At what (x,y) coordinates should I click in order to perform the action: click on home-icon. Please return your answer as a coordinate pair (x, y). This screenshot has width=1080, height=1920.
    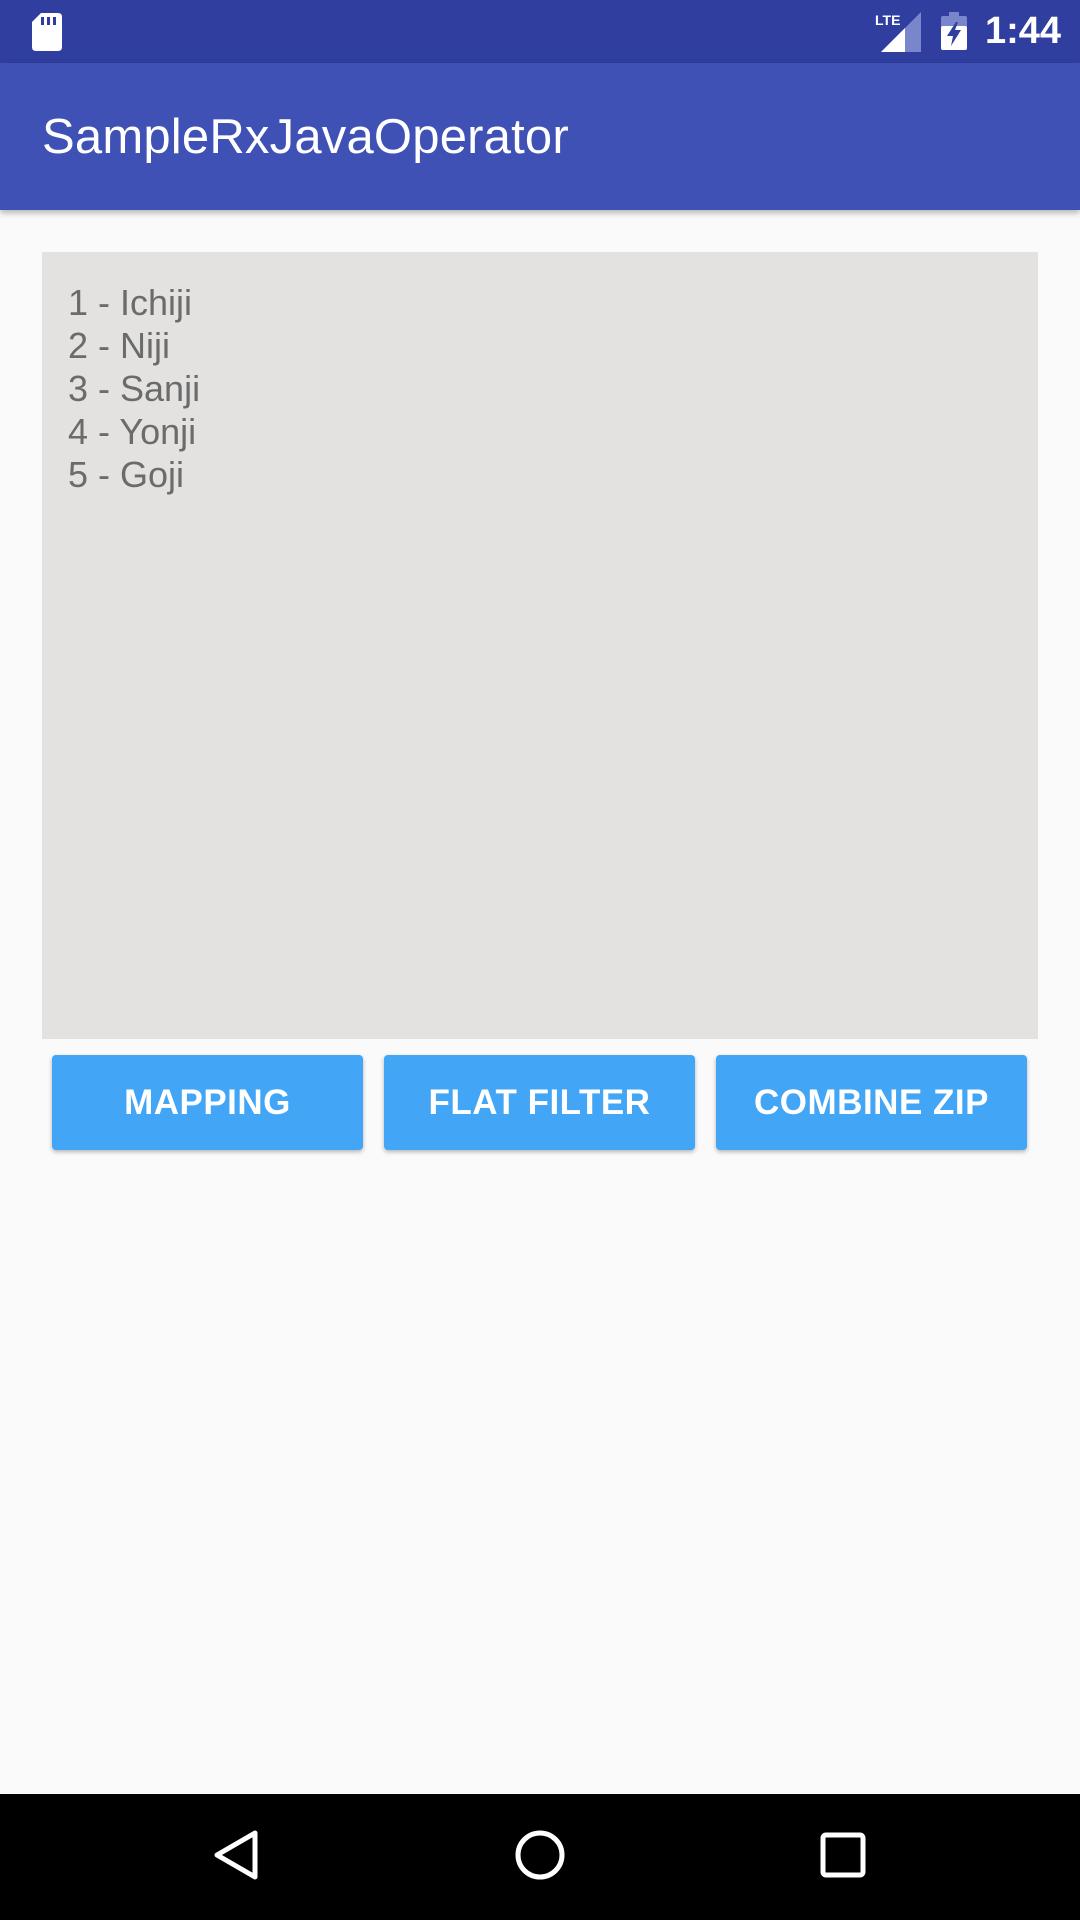
    Looking at the image, I should click on (540, 1857).